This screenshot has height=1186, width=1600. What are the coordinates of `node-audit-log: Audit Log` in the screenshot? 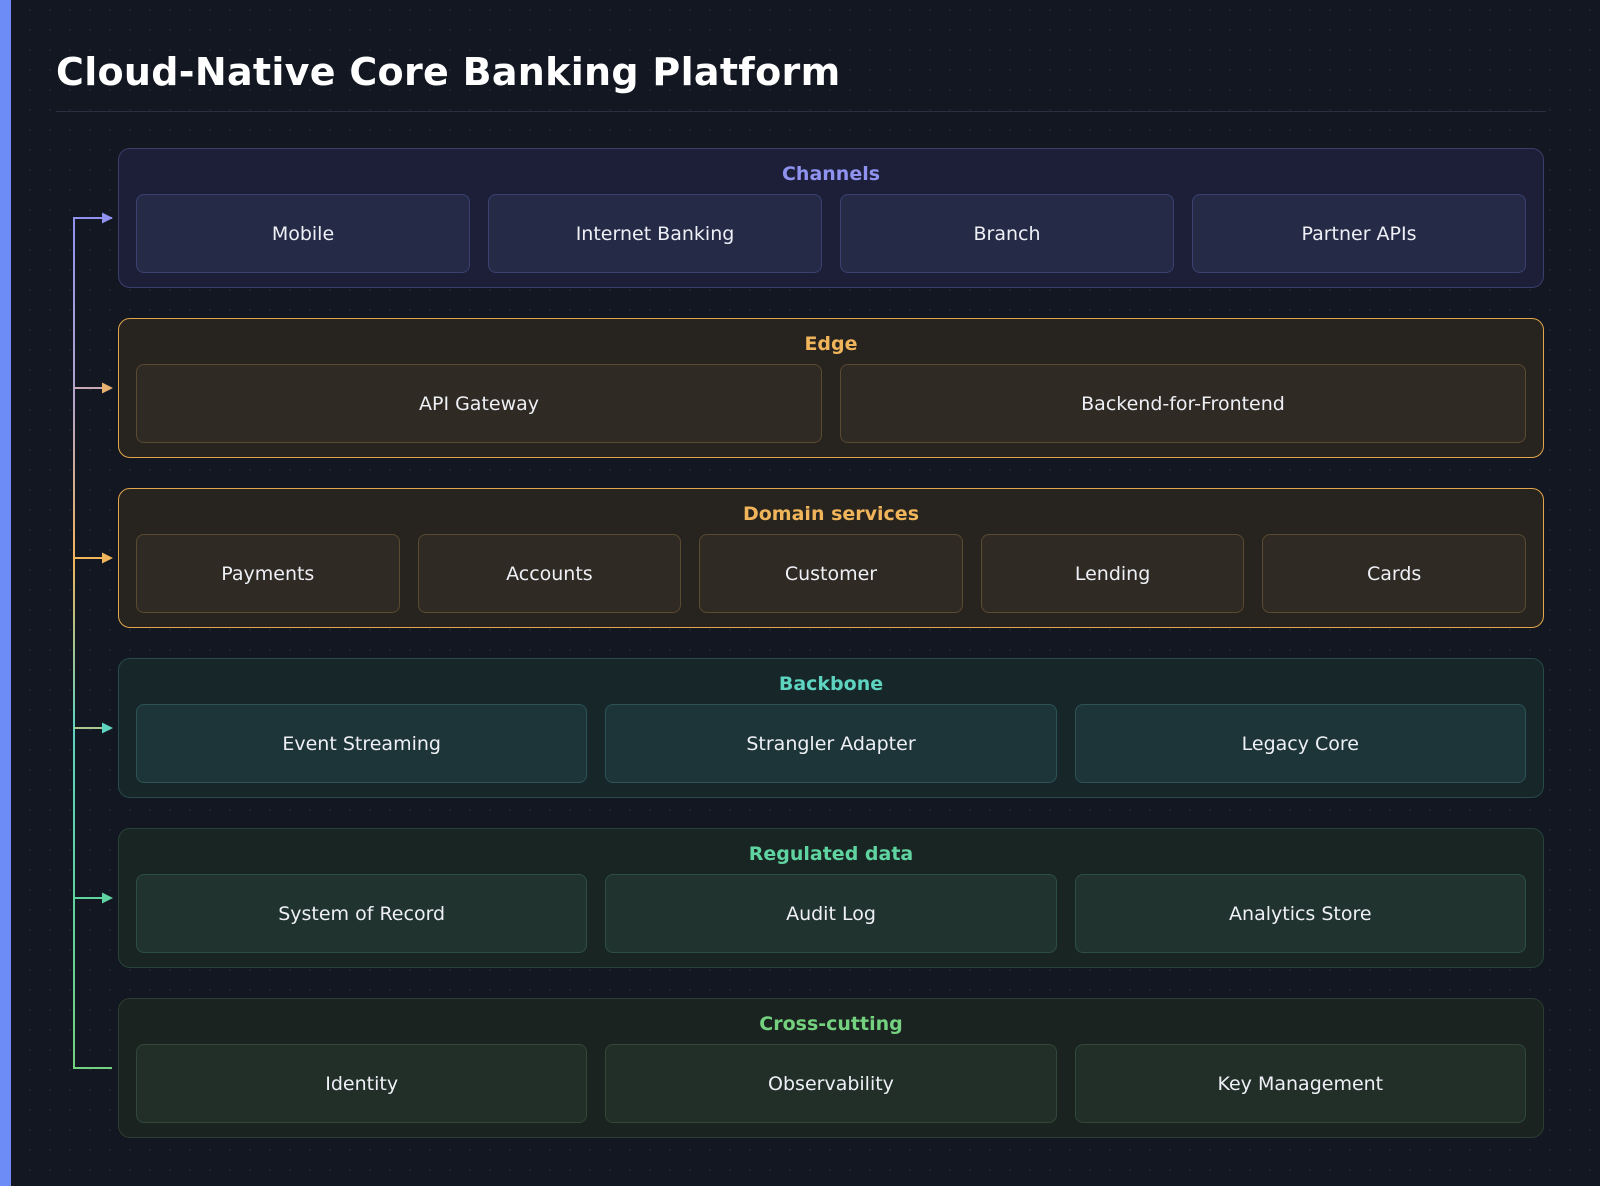 It's located at (831, 913).